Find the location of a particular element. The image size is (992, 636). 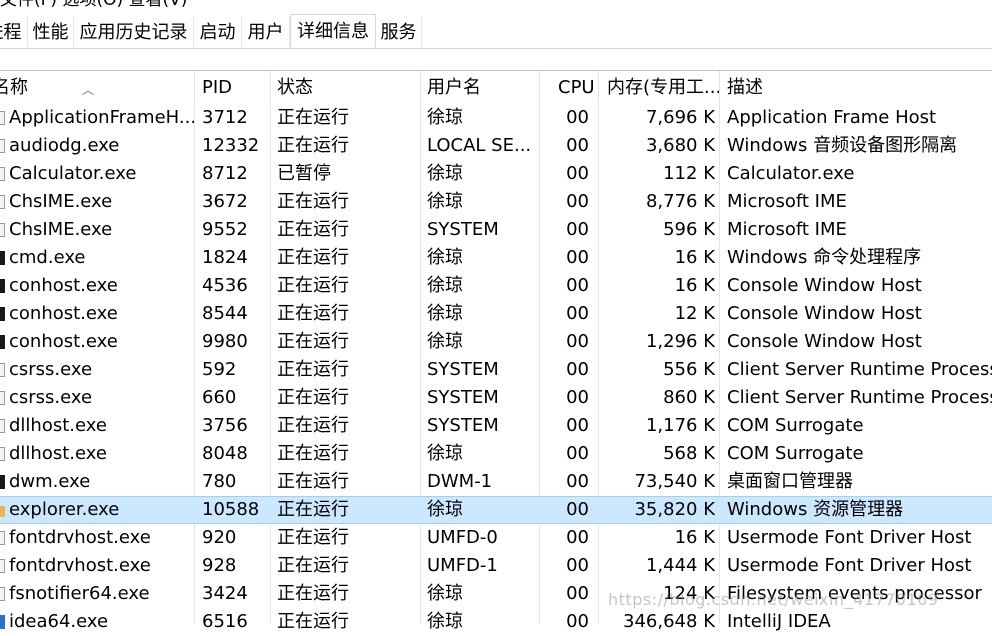

process-memory: 556 K is located at coordinates (689, 369).